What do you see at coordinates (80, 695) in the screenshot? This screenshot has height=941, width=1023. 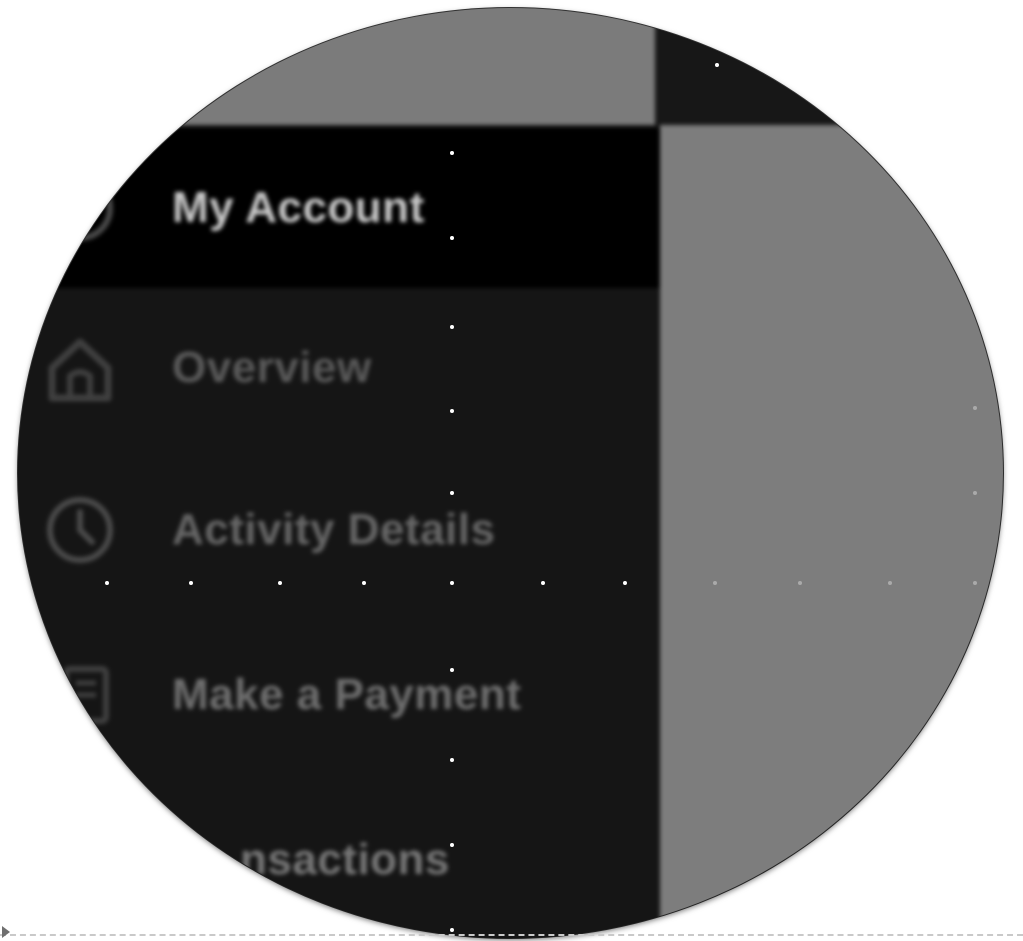 I see `payment-icon` at bounding box center [80, 695].